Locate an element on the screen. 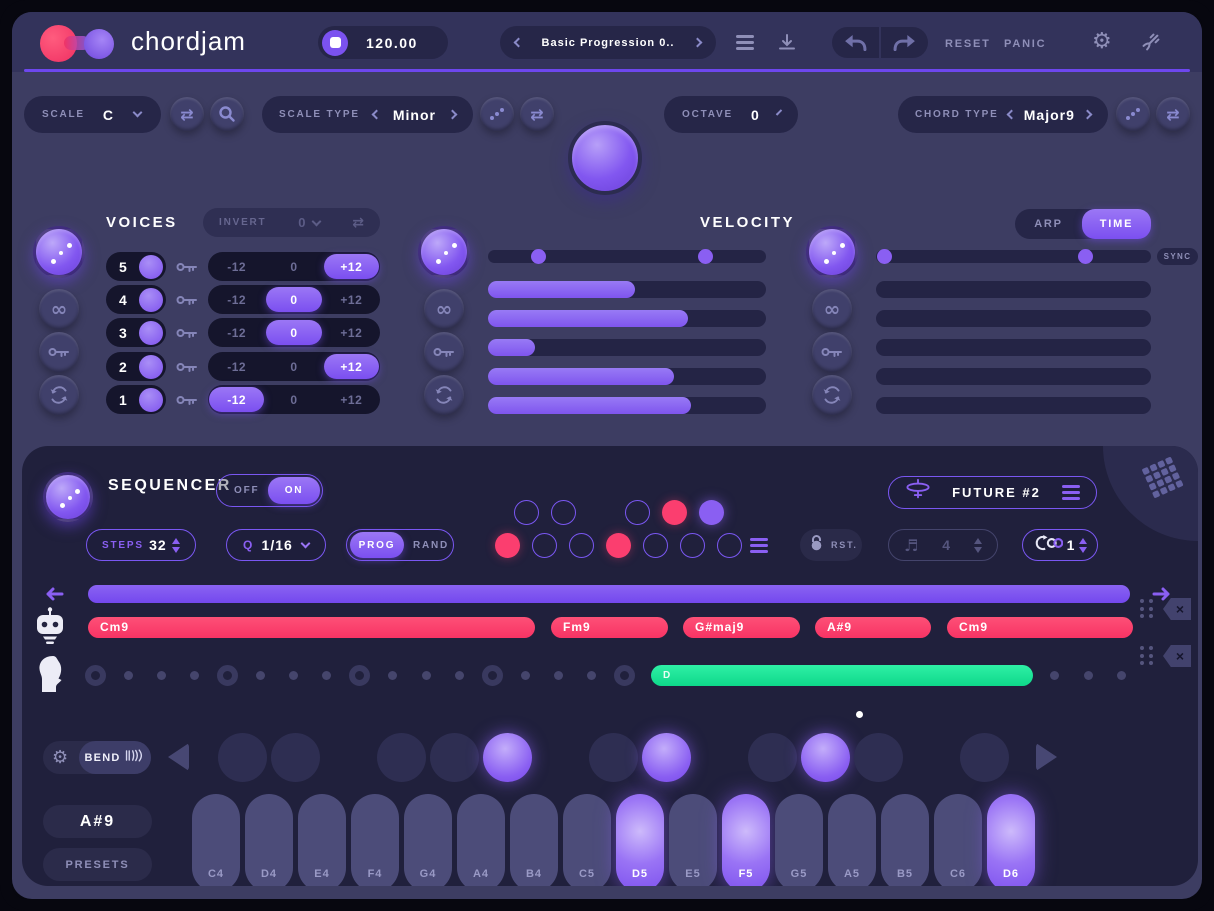 This screenshot has width=1214, height=911. time-range-slider is located at coordinates (1013, 256).